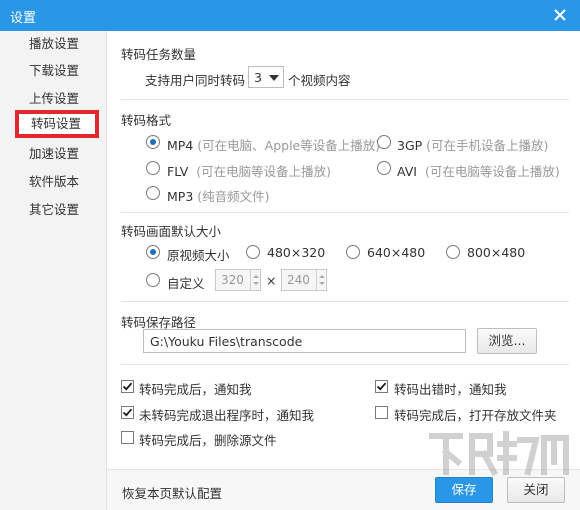  Describe the element at coordinates (274, 78) in the screenshot. I see `chevron-down-icon` at that location.